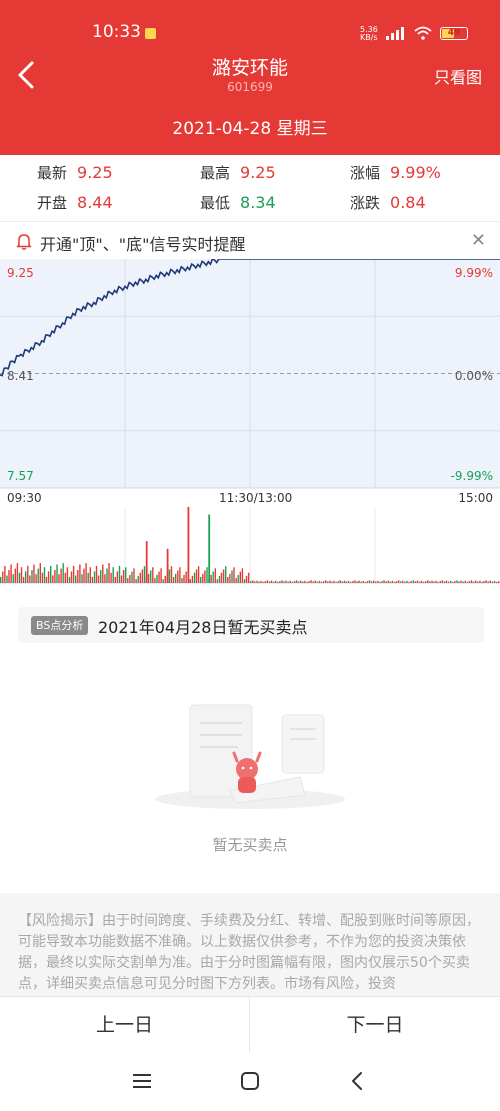 The height and width of the screenshot is (1111, 500). Describe the element at coordinates (458, 76) in the screenshot. I see `chart-only-button: 只看图` at that location.